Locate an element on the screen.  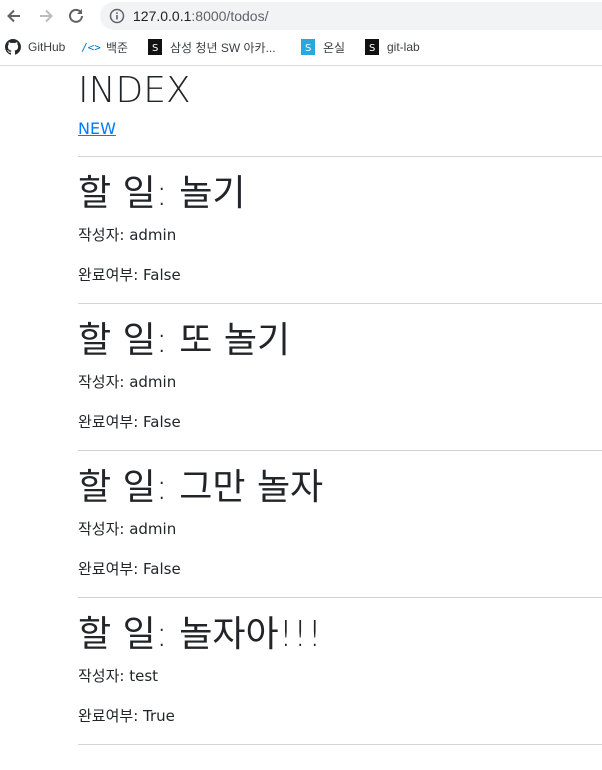
bookmark-baekjoon: /<> 백준 is located at coordinates (105, 47).